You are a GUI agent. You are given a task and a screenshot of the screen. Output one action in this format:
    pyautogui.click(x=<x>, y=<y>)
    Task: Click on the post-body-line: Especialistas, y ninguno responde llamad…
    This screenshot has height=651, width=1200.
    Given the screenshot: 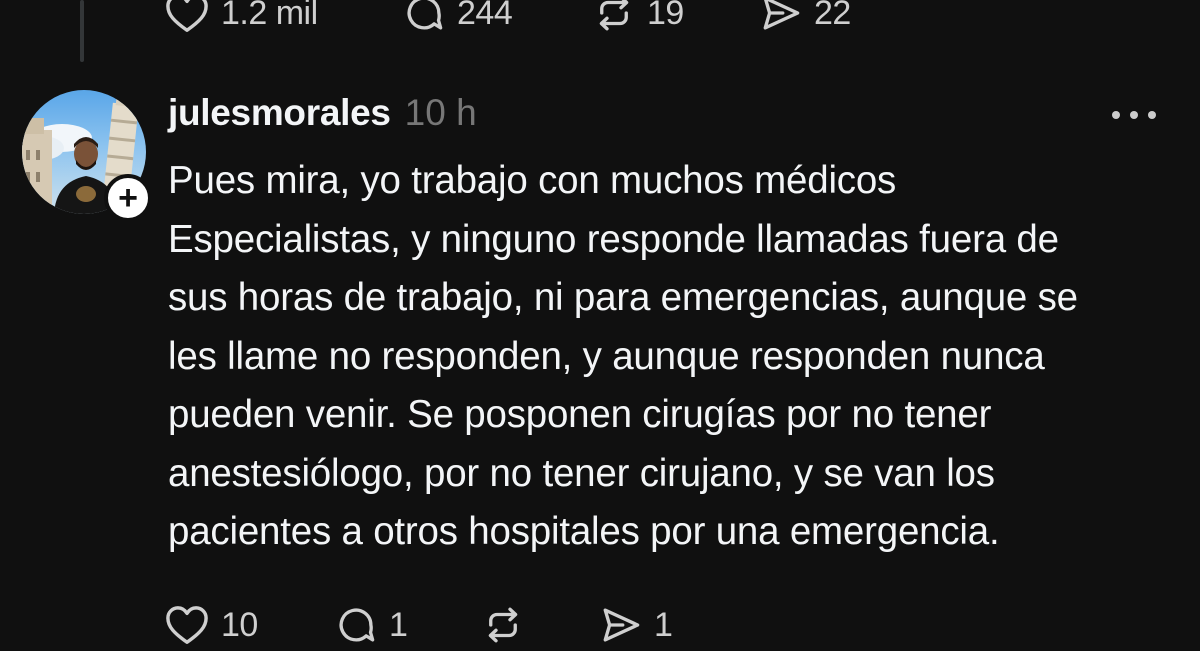 What is the action you would take?
    pyautogui.click(x=613, y=239)
    